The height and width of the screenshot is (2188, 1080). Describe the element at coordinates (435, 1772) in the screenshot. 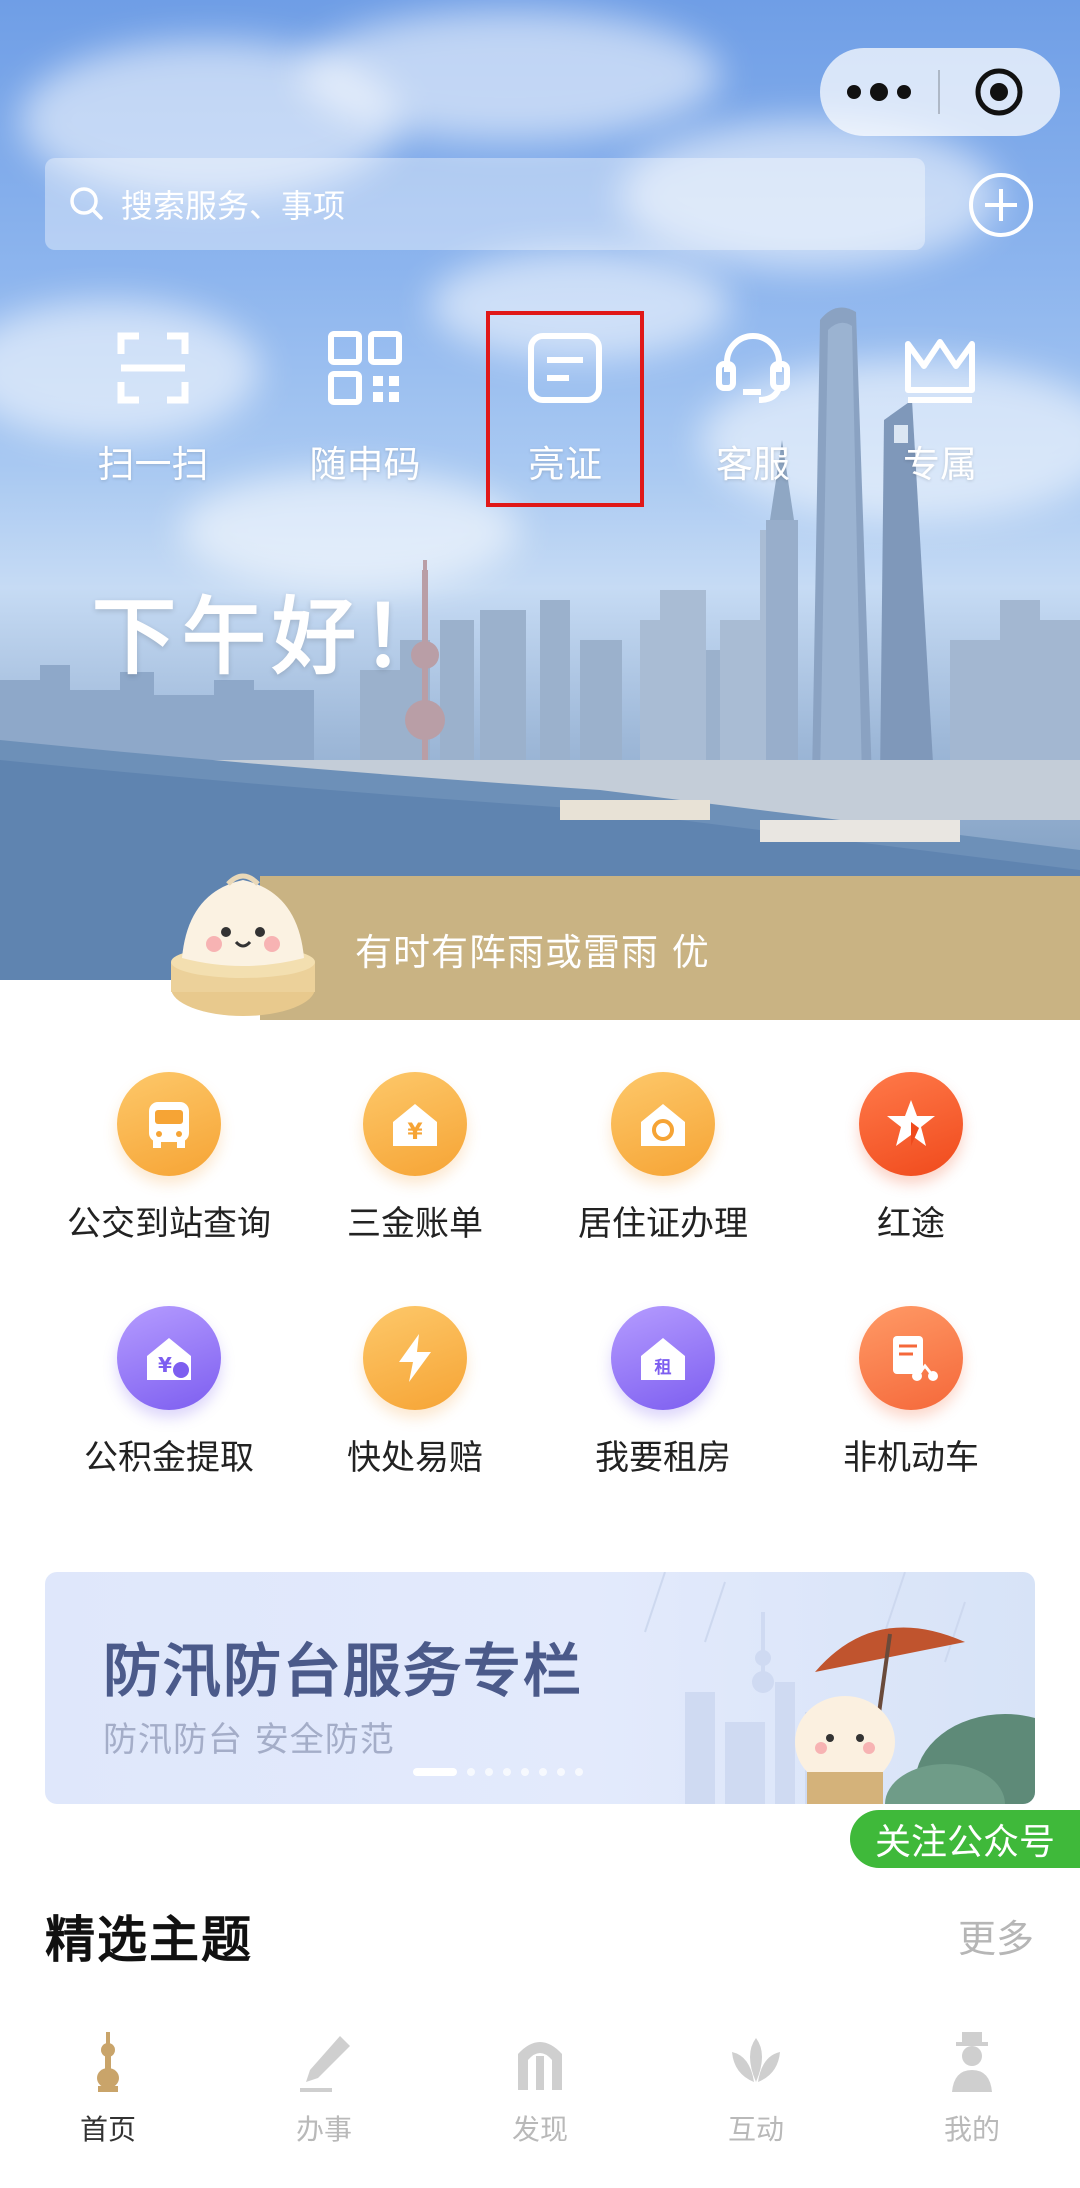

I see `pager-dot-active` at that location.